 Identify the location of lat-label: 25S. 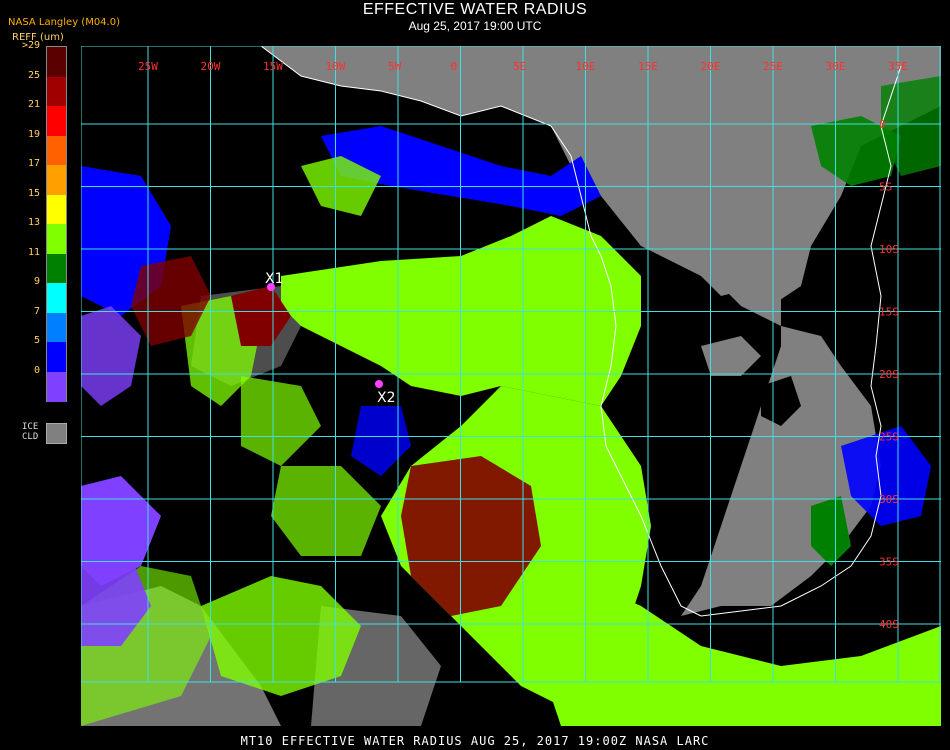
(889, 437).